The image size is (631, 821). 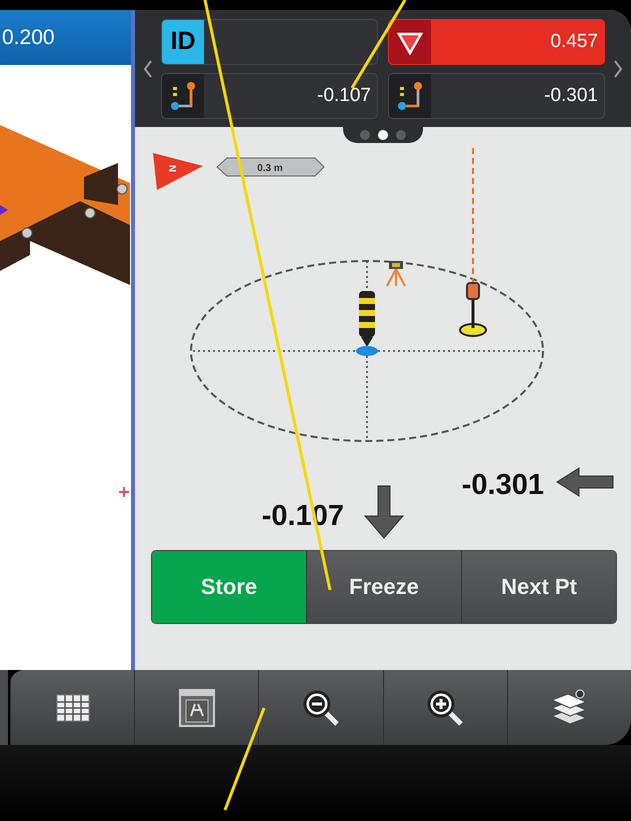 What do you see at coordinates (28, 38) in the screenshot?
I see `header-value: 0.200` at bounding box center [28, 38].